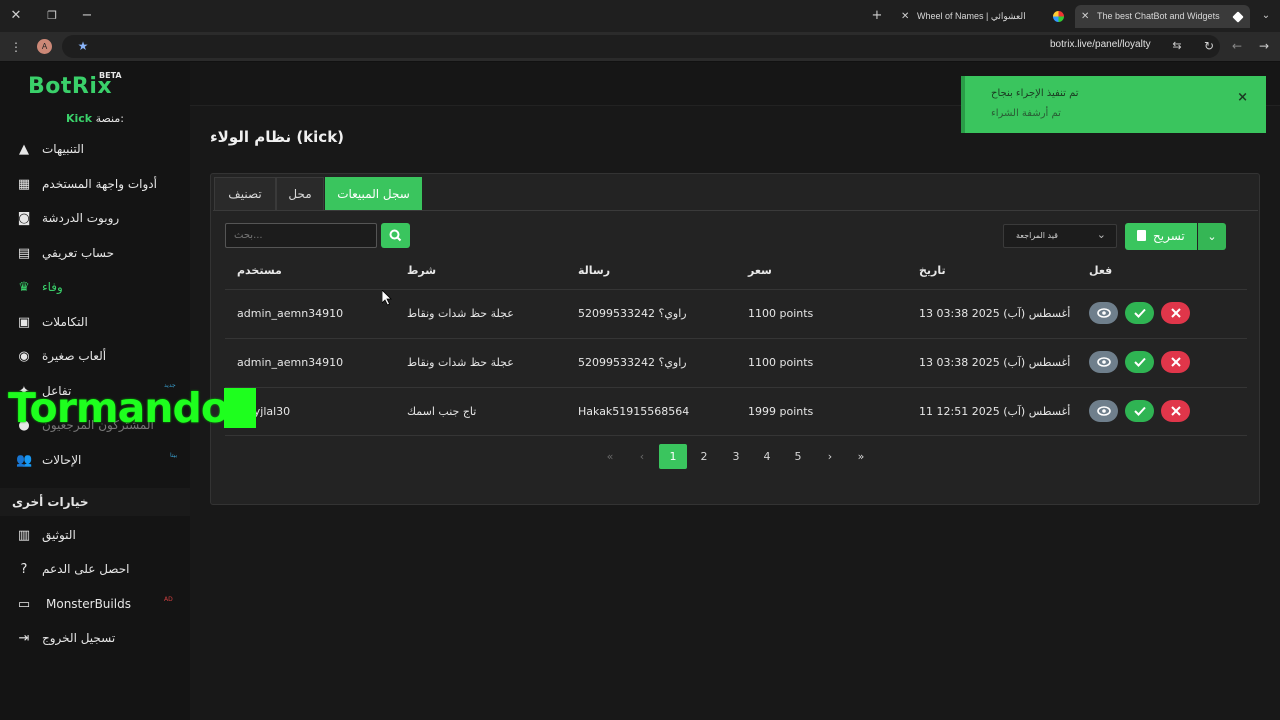  I want to click on gamepad-icon: ◉, so click(24, 356).